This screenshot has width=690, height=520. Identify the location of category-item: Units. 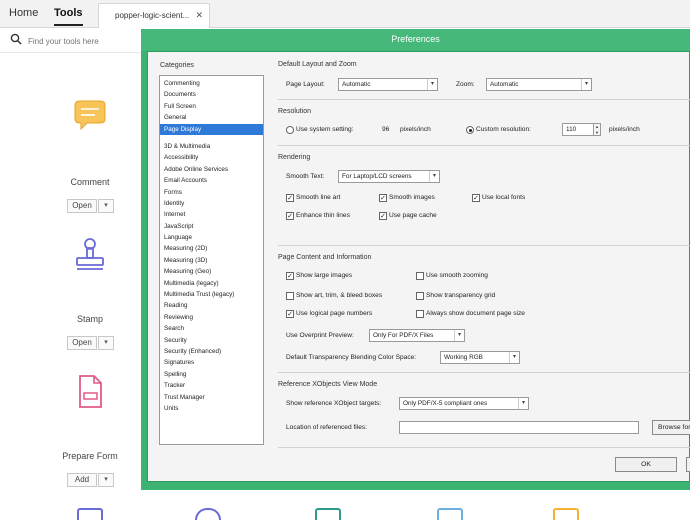
(211, 408).